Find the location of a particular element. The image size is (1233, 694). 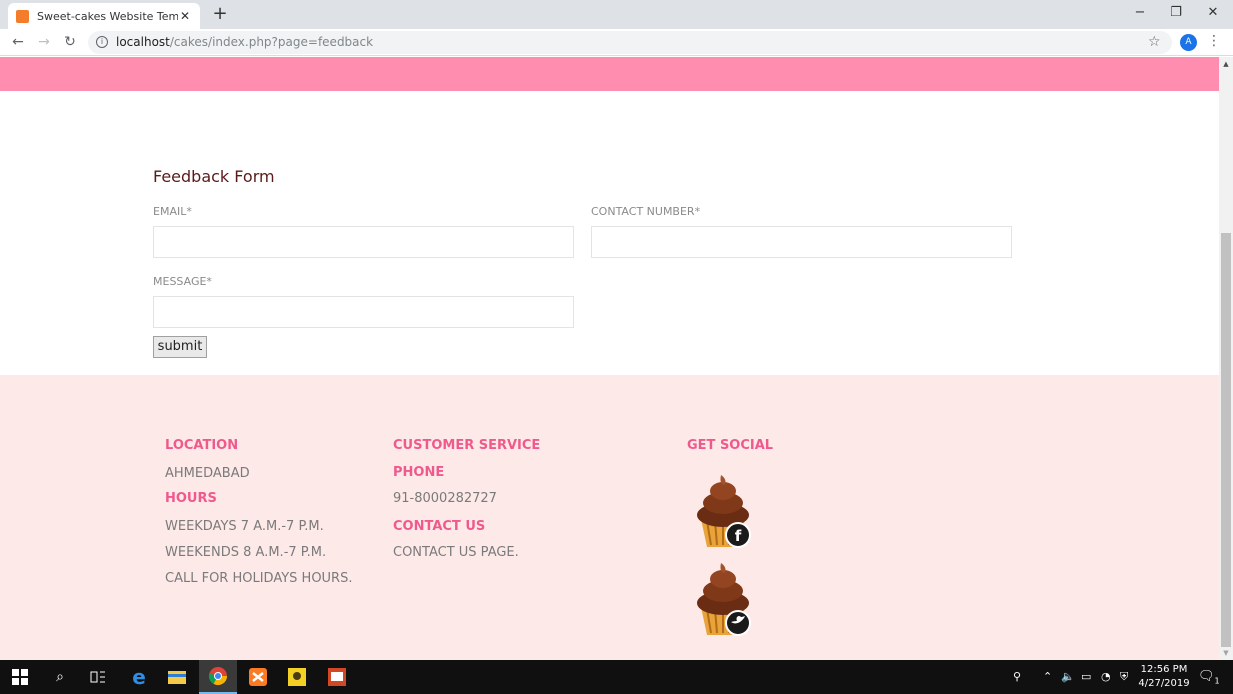

profile-avatar: A is located at coordinates (1188, 42).